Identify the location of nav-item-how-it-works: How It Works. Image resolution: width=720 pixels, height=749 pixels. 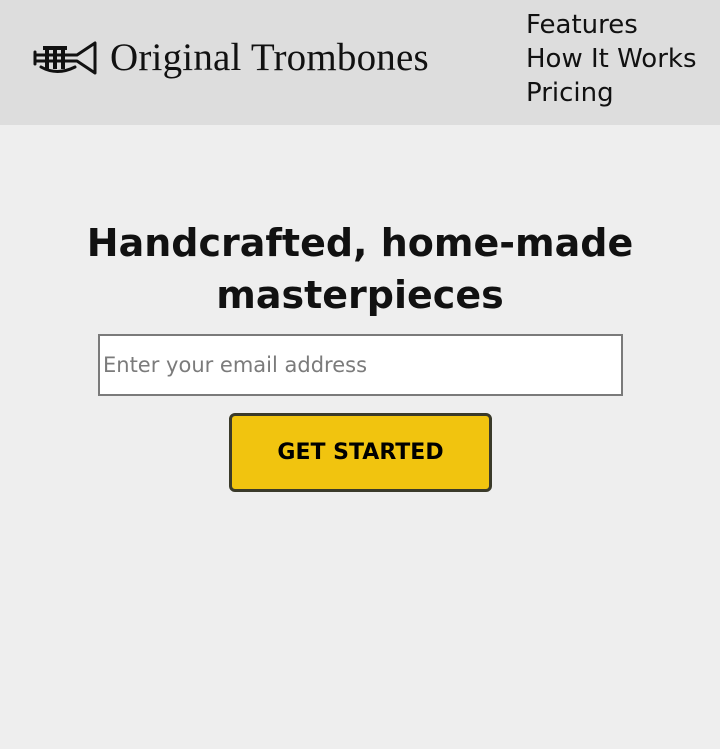
(611, 59).